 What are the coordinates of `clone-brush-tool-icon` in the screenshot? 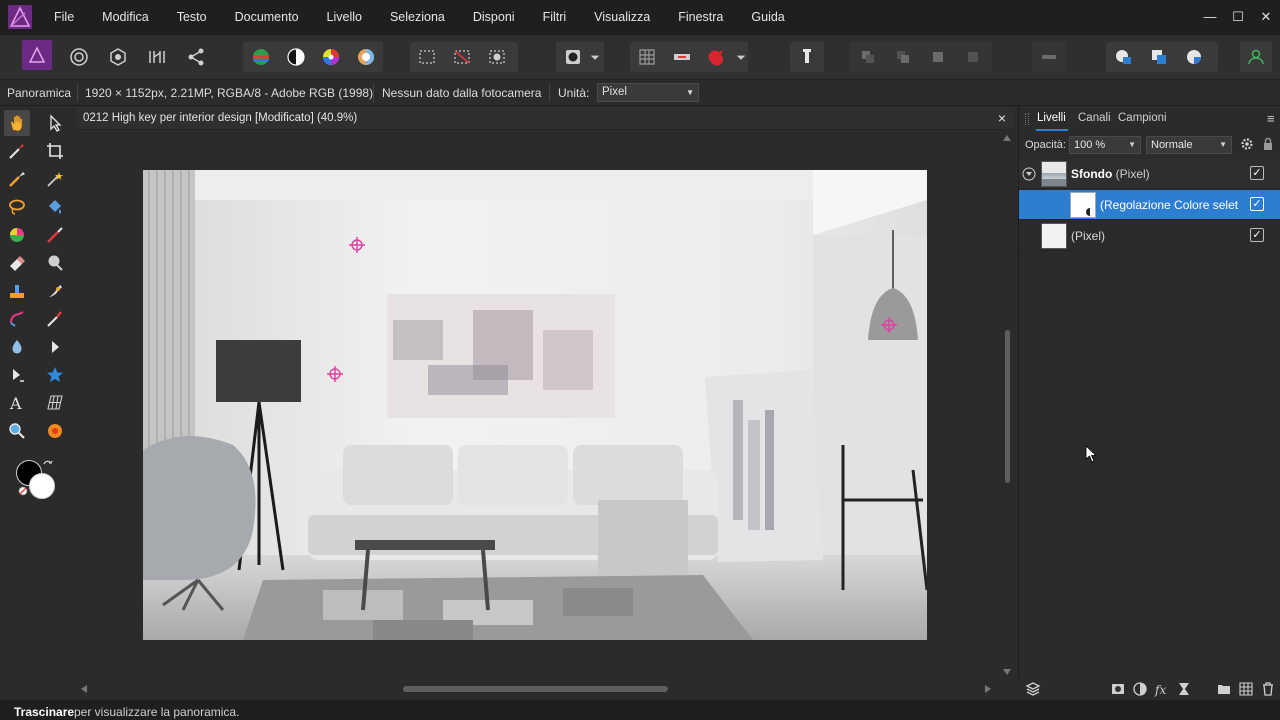 It's located at (17, 291).